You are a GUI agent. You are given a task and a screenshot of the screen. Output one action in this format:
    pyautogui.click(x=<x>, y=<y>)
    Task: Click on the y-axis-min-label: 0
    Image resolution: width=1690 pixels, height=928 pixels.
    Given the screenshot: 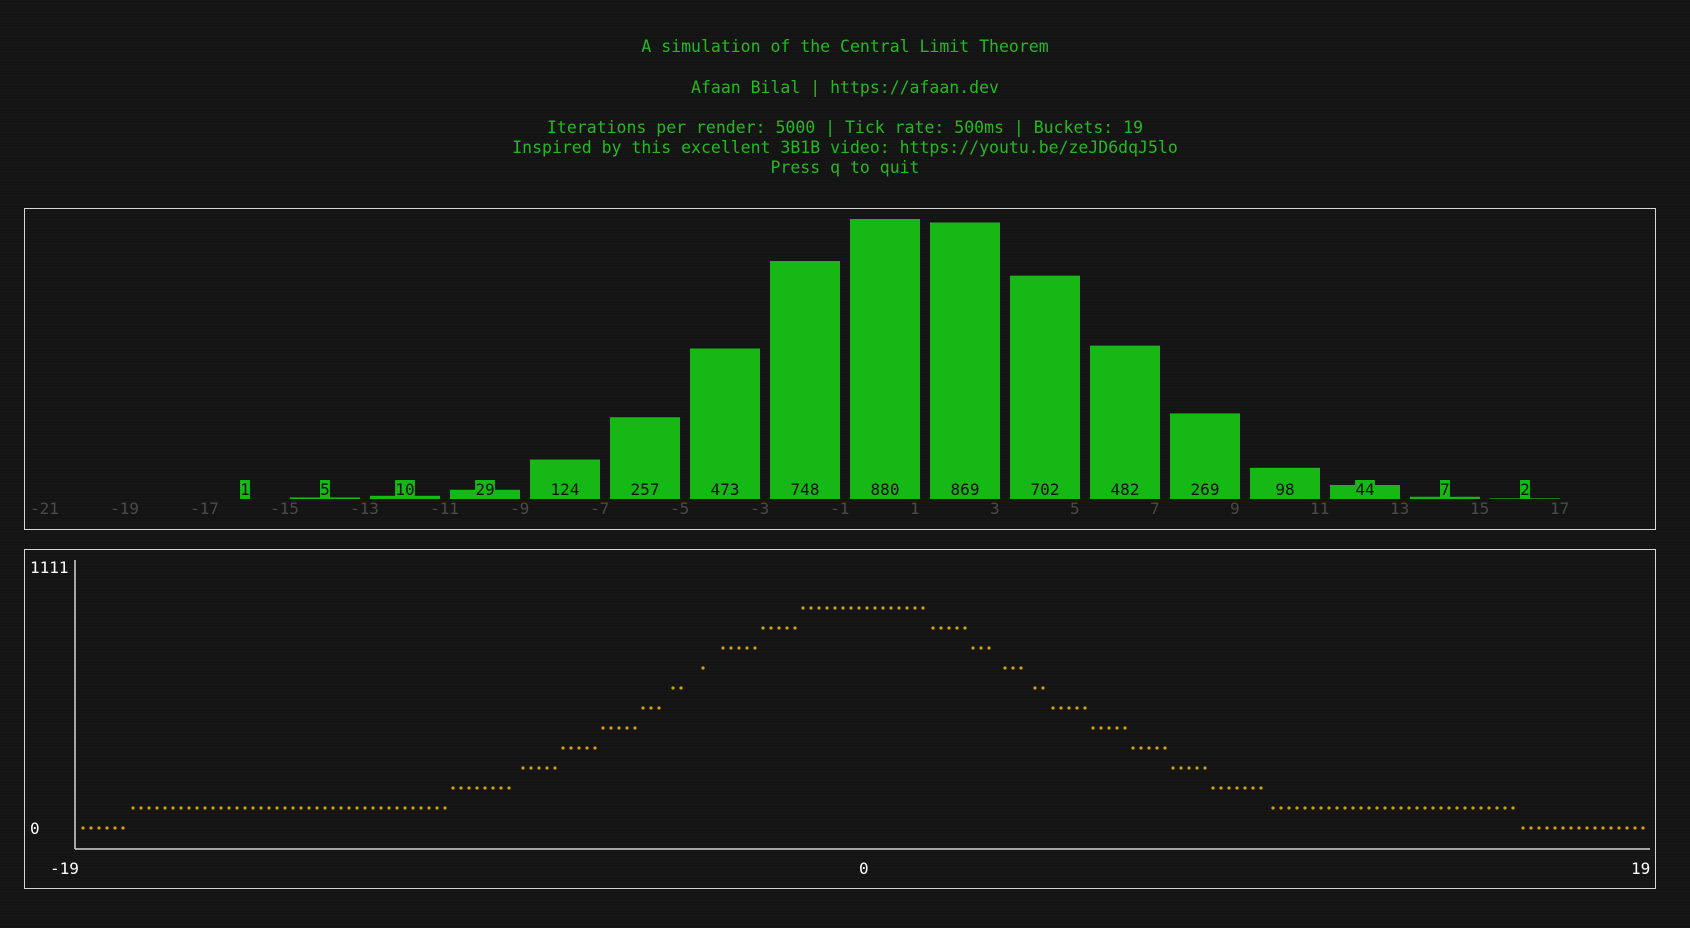 What is the action you would take?
    pyautogui.click(x=35, y=828)
    